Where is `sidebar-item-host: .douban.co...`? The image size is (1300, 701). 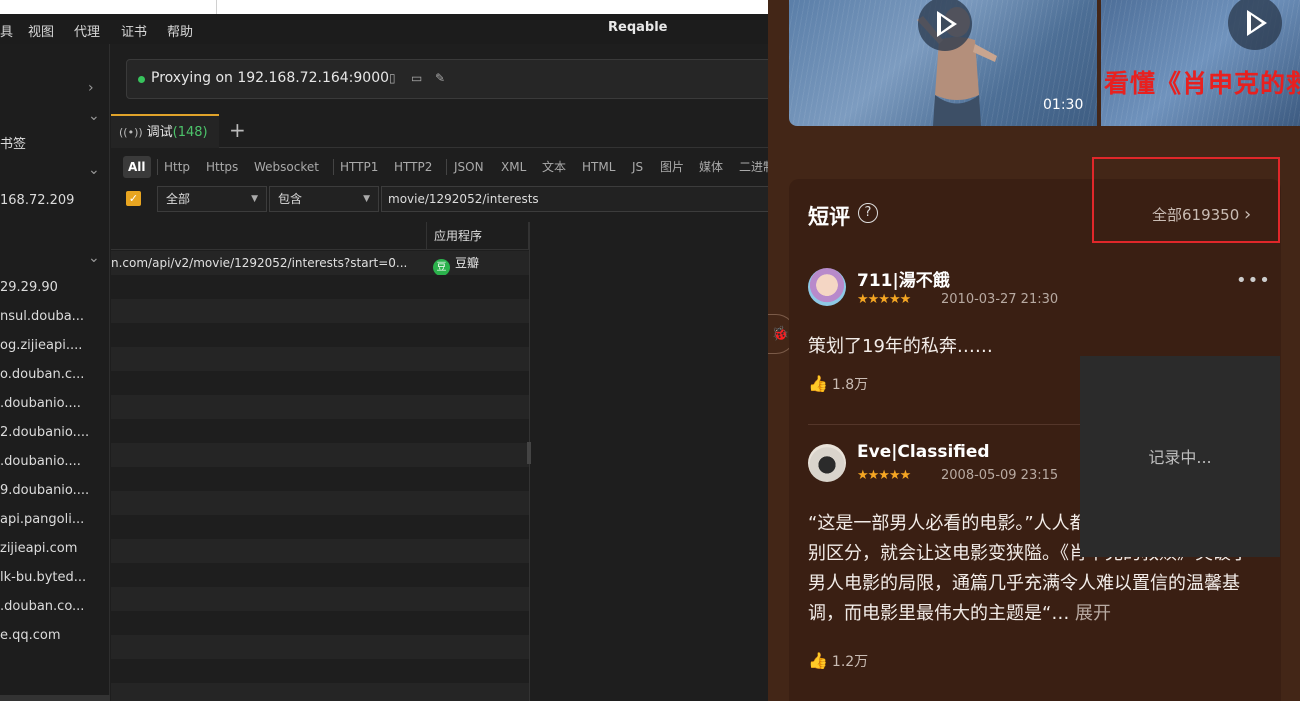 sidebar-item-host: .douban.co... is located at coordinates (55, 607).